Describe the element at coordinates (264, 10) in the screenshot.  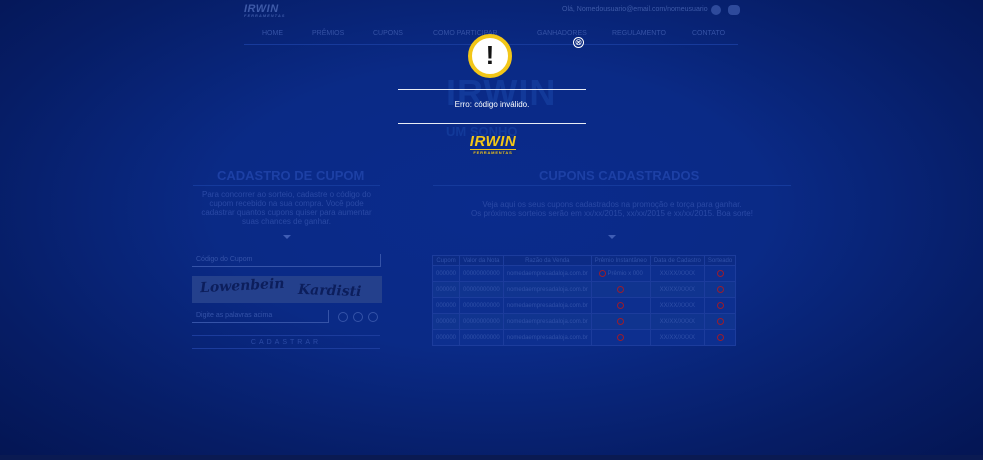
I see `header-logo: IRWIN FERRAMENTAS` at that location.